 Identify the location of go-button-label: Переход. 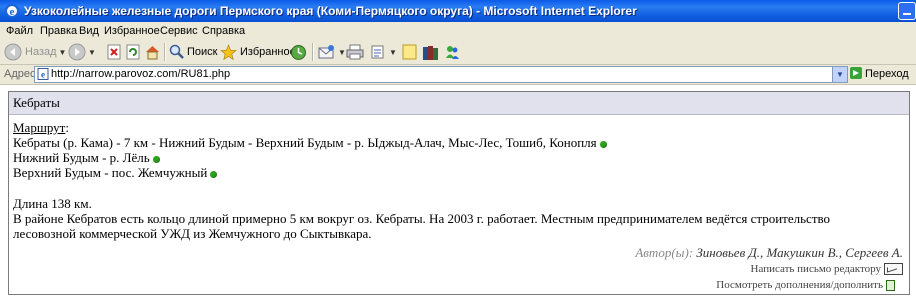
(887, 74).